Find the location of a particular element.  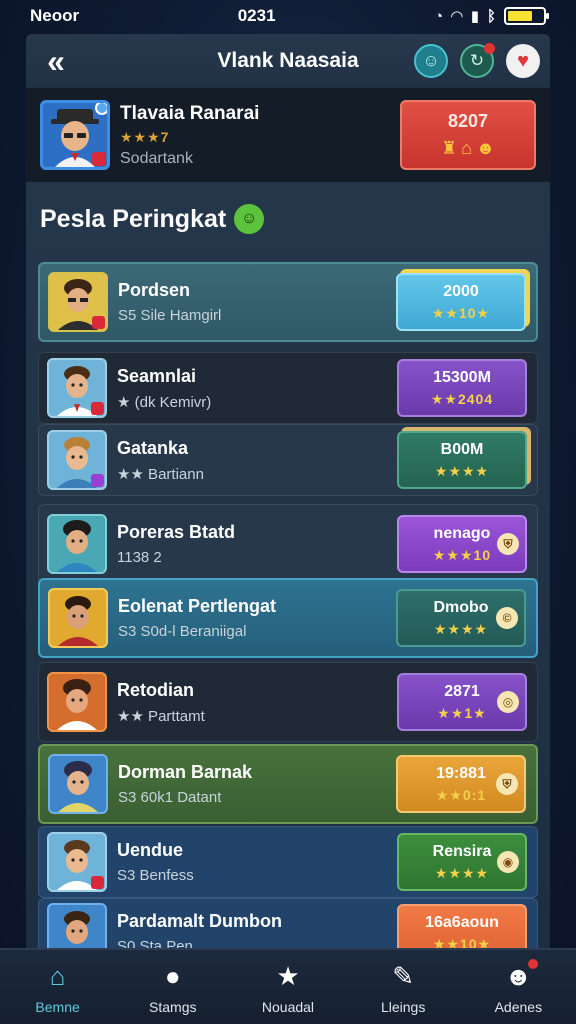

app-header: « Vlank Naasaia ☺ ↻ ♥ is located at coordinates (288, 61).